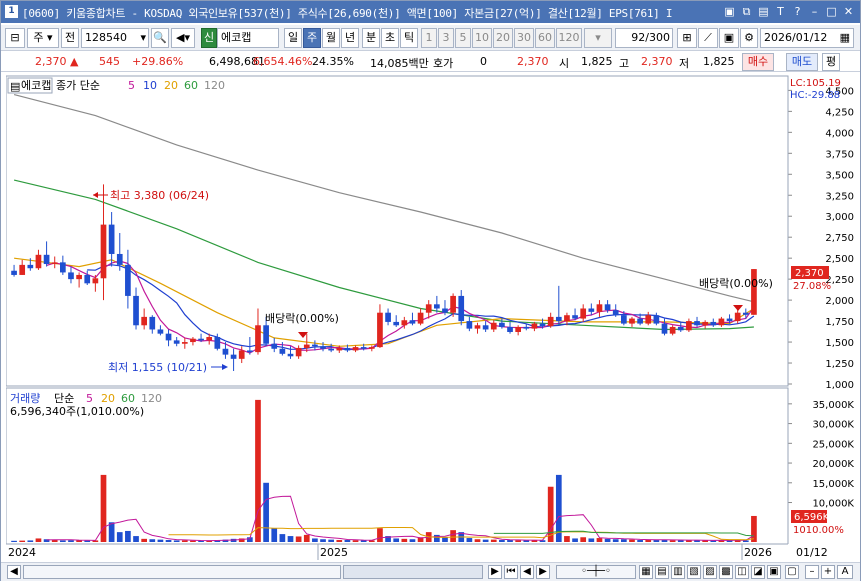 The image size is (861, 581). Describe the element at coordinates (736, 283) in the screenshot. I see `dividend2-text: 배당락(0.00%)` at that location.